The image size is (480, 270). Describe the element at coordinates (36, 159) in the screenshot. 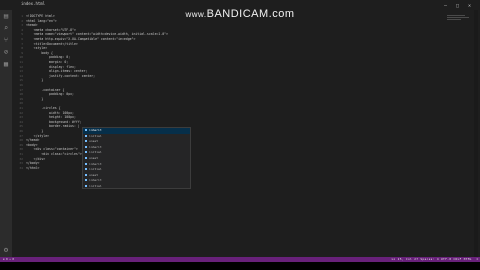

I see `code-text: </div>` at that location.